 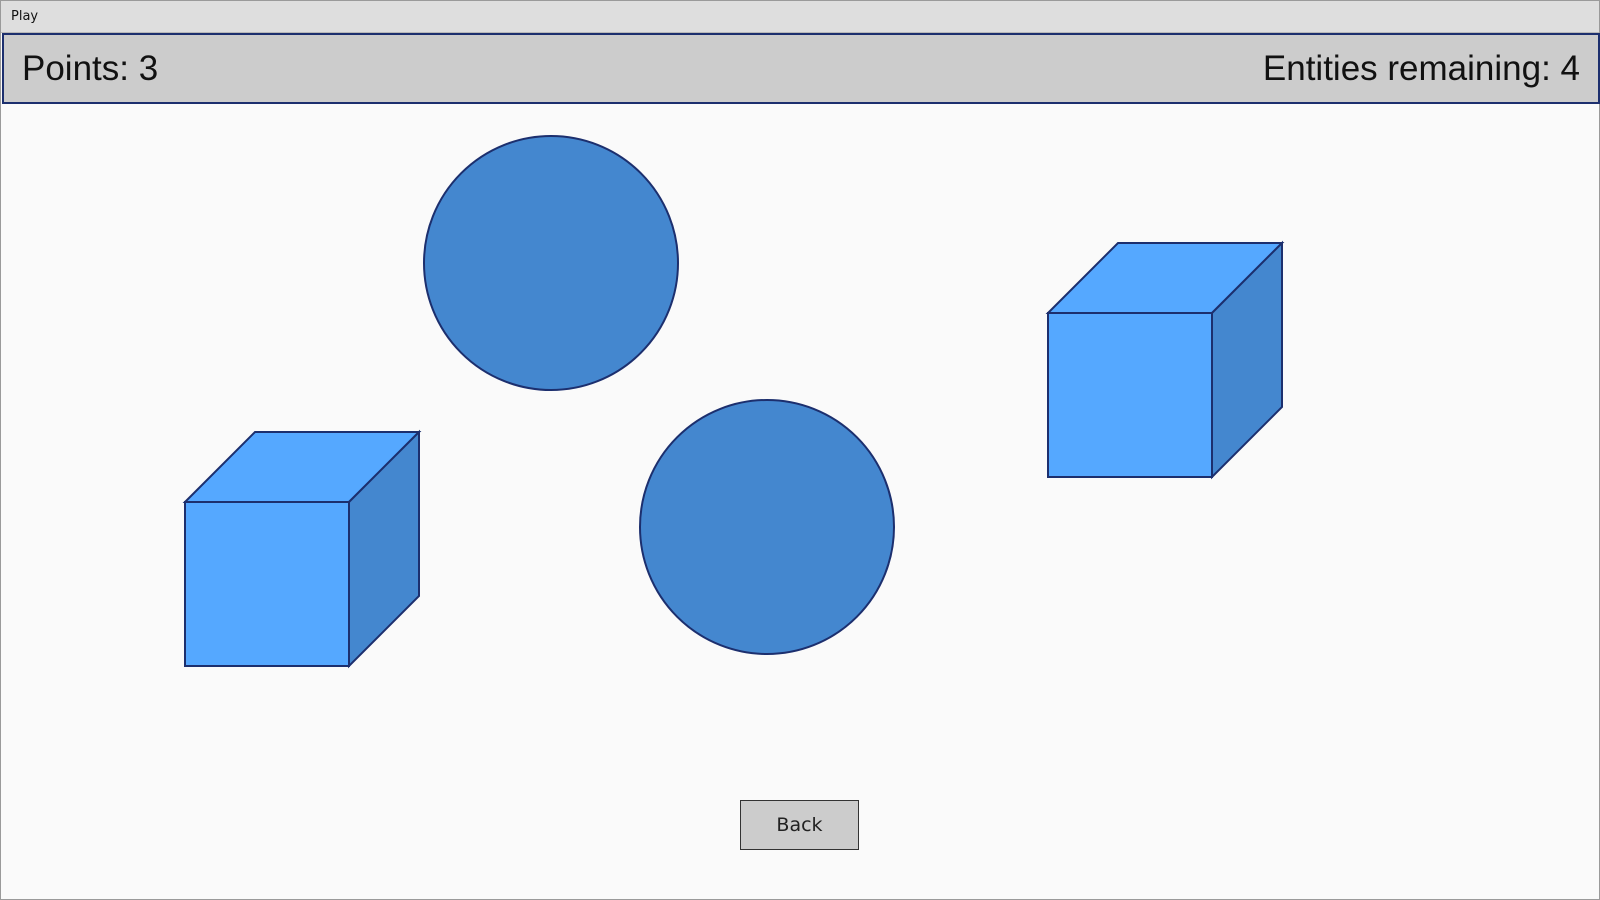 I want to click on window-title: Play, so click(x=25, y=16).